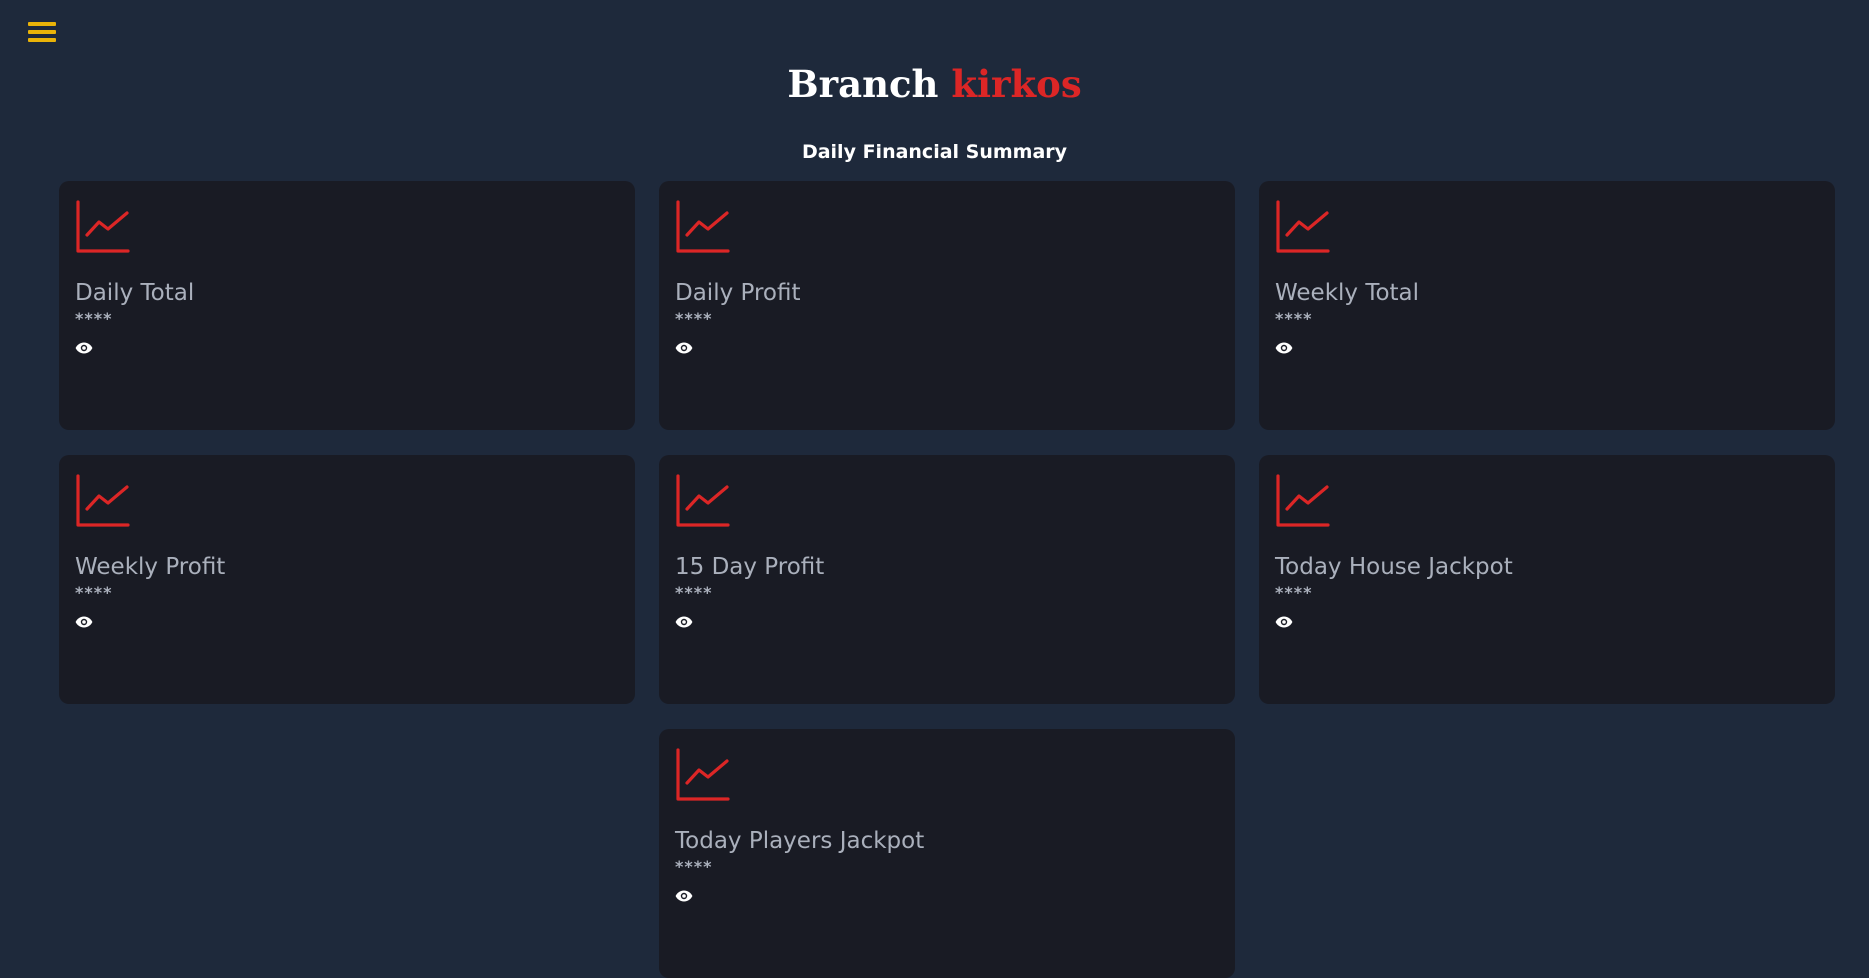 The width and height of the screenshot is (1869, 978). What do you see at coordinates (1547, 579) in the screenshot?
I see `summary-card-today-house-jackpot: Today House Jackpot ****` at bounding box center [1547, 579].